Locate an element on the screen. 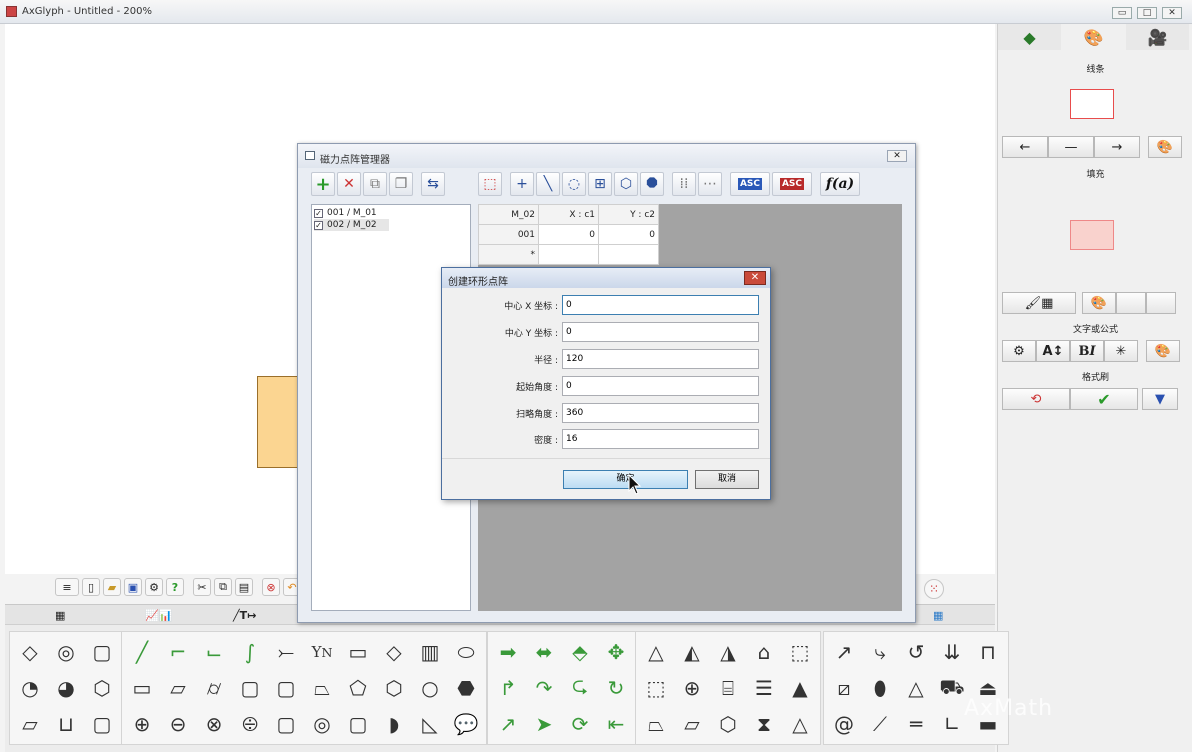  rounded-square-icon: ▢ is located at coordinates (286, 724).